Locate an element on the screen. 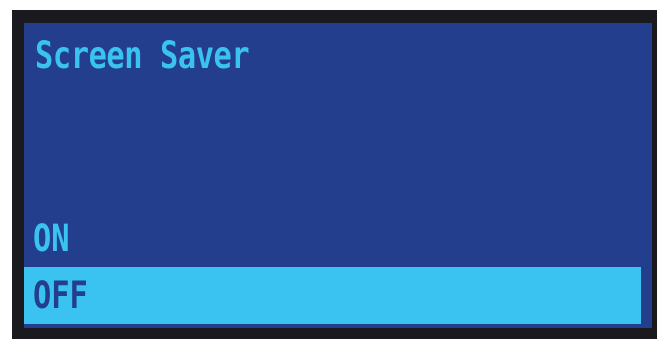 This screenshot has height=343, width=658. option-on: ON is located at coordinates (332, 239).